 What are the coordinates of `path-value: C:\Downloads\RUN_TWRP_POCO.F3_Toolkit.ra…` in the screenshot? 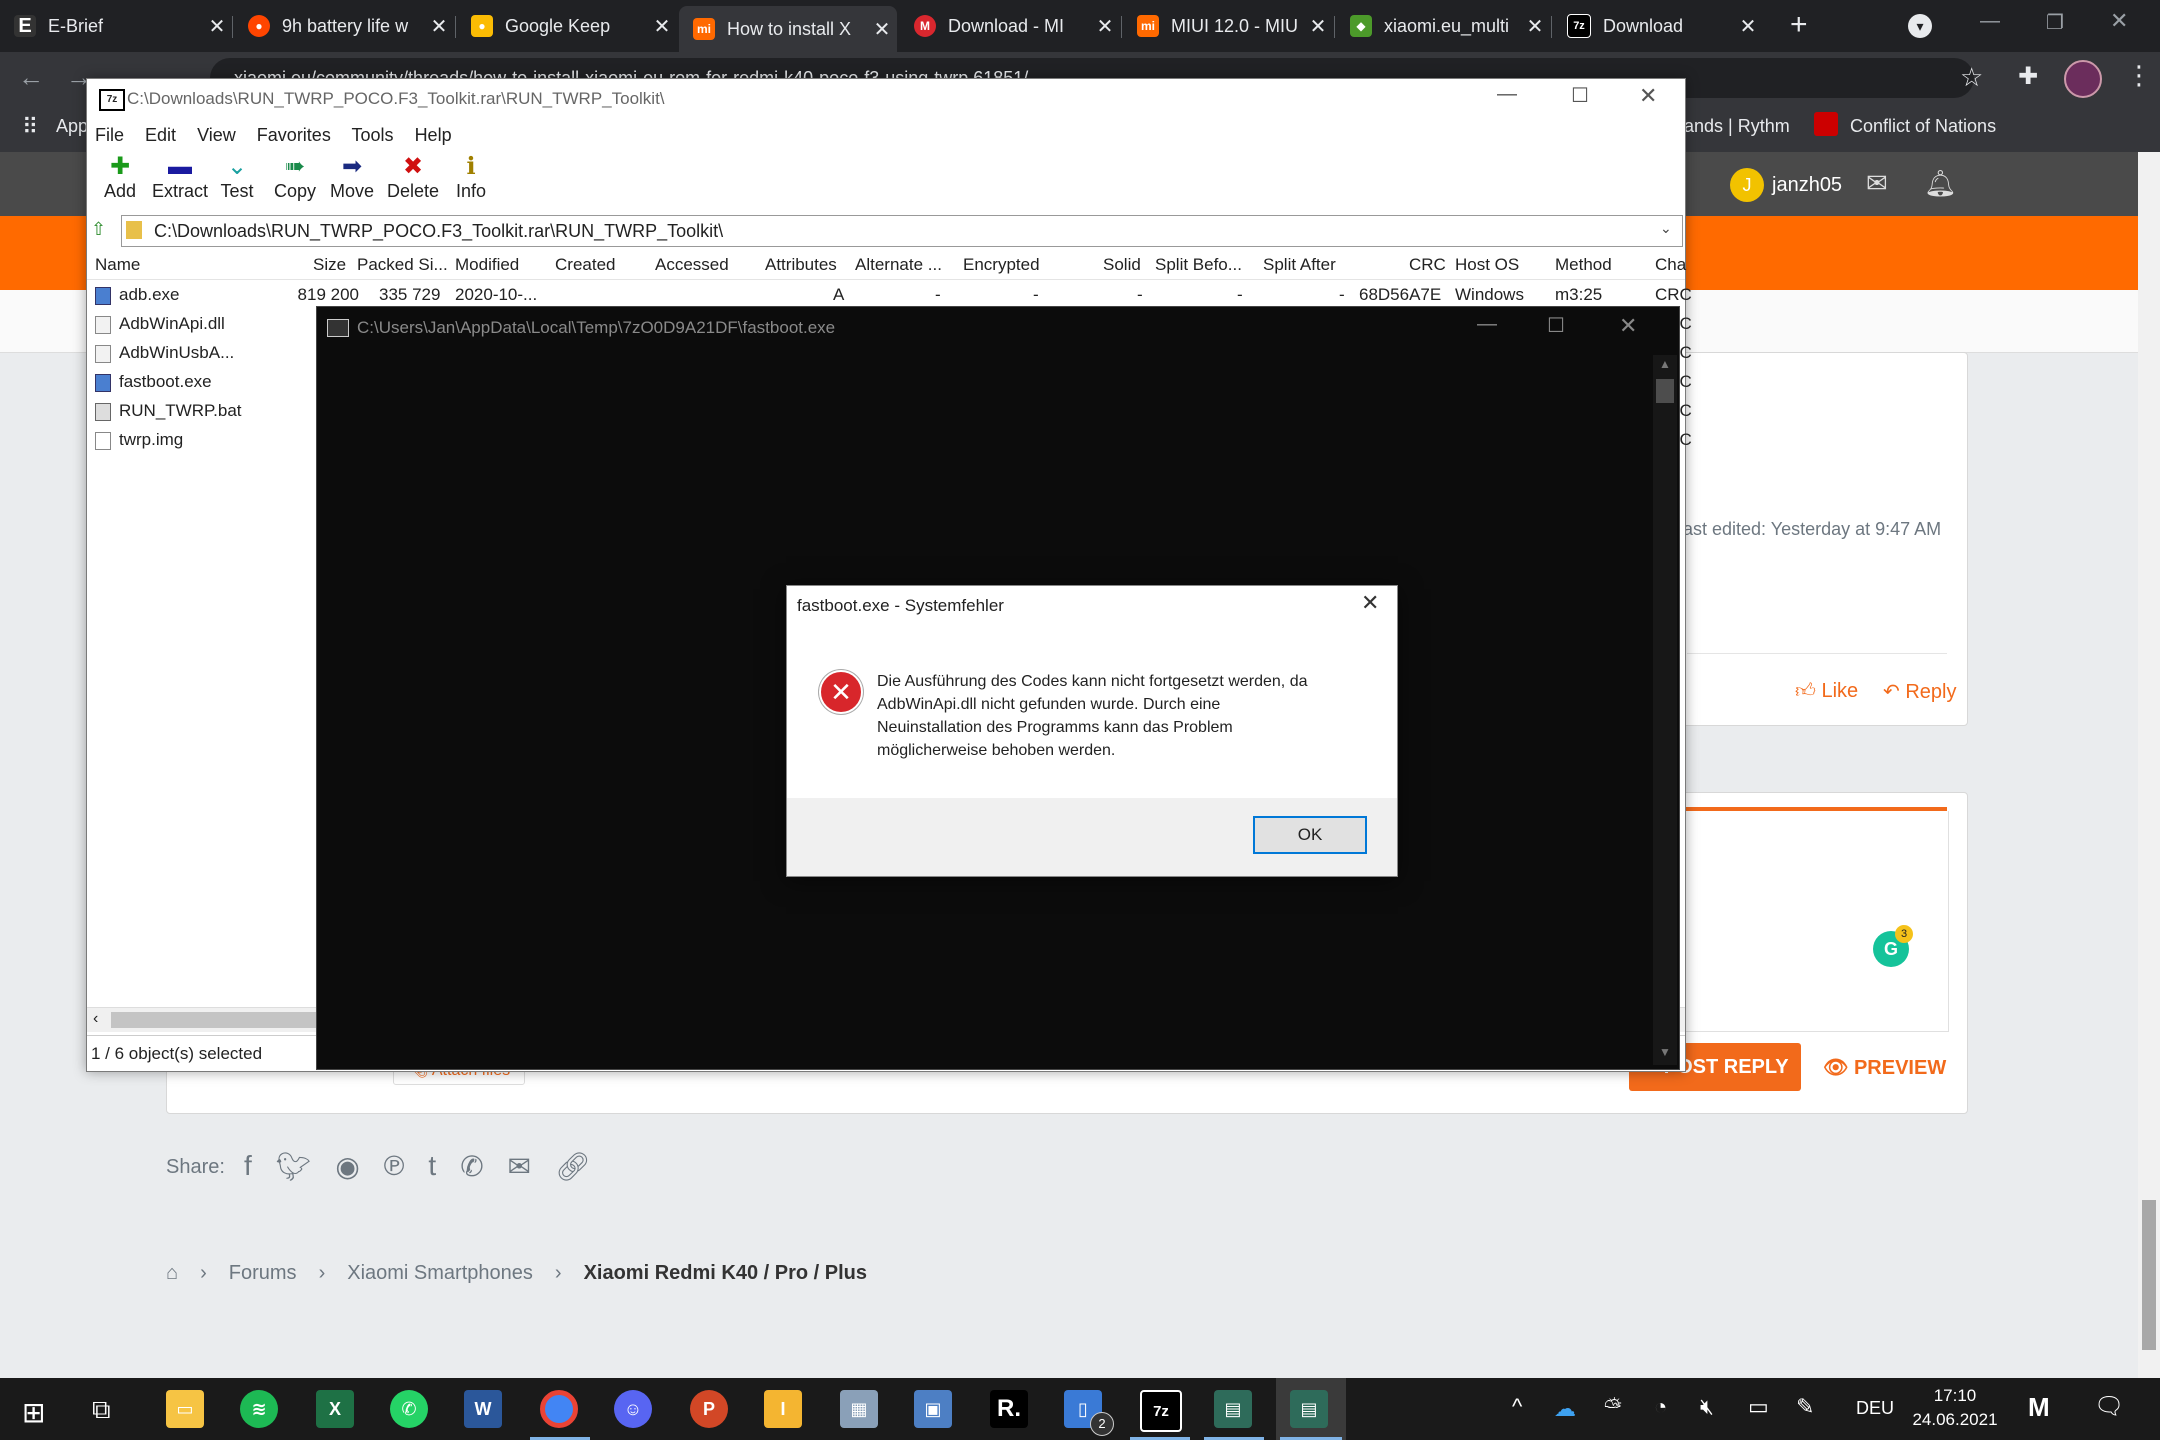 It's located at (438, 231).